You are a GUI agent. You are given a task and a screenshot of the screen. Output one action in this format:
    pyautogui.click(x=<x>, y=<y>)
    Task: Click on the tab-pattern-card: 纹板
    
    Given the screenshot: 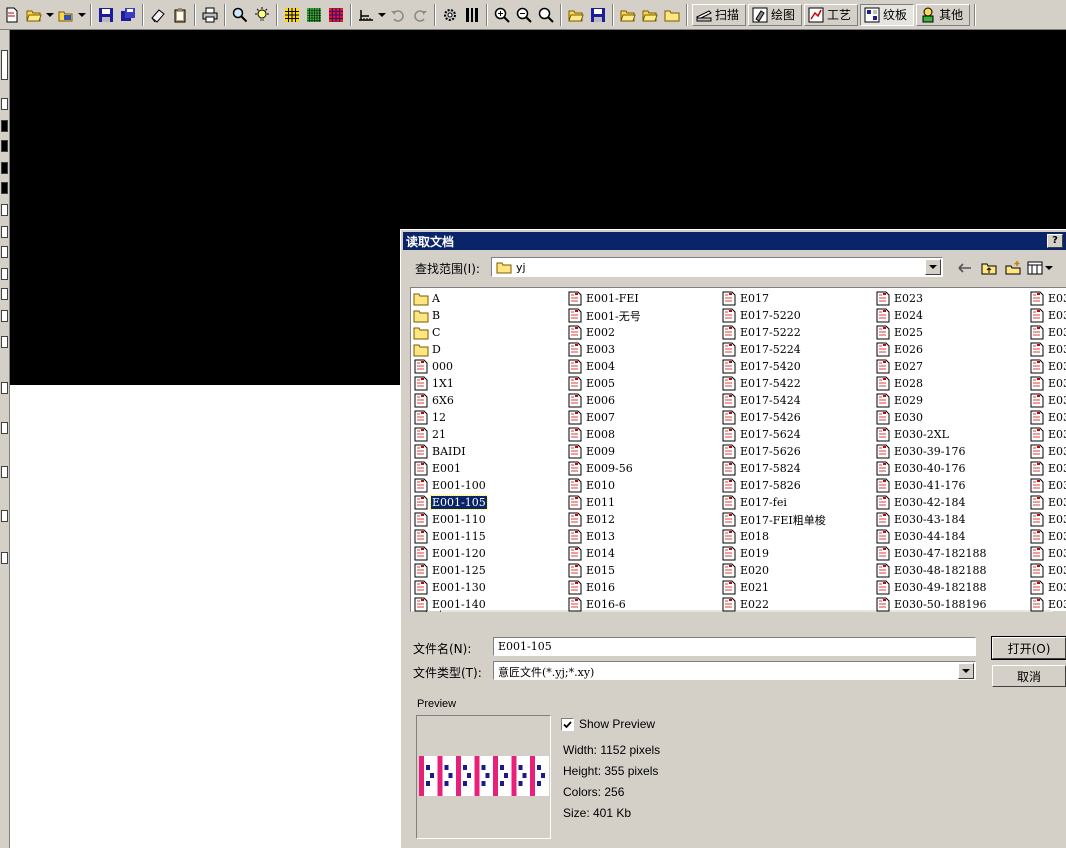 What is the action you would take?
    pyautogui.click(x=887, y=14)
    